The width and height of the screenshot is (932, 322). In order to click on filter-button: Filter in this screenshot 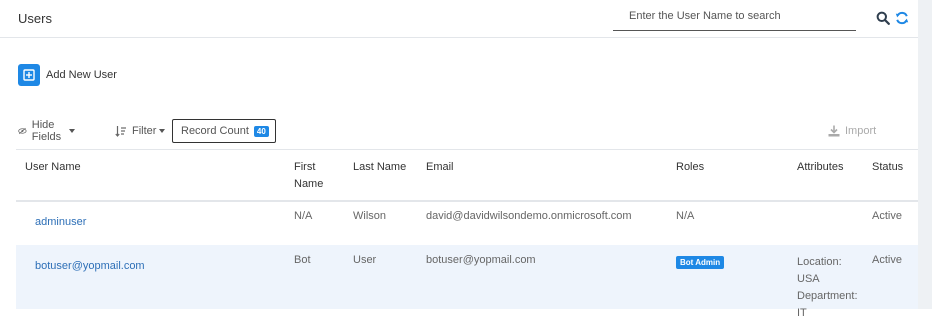, I will do `click(140, 131)`.